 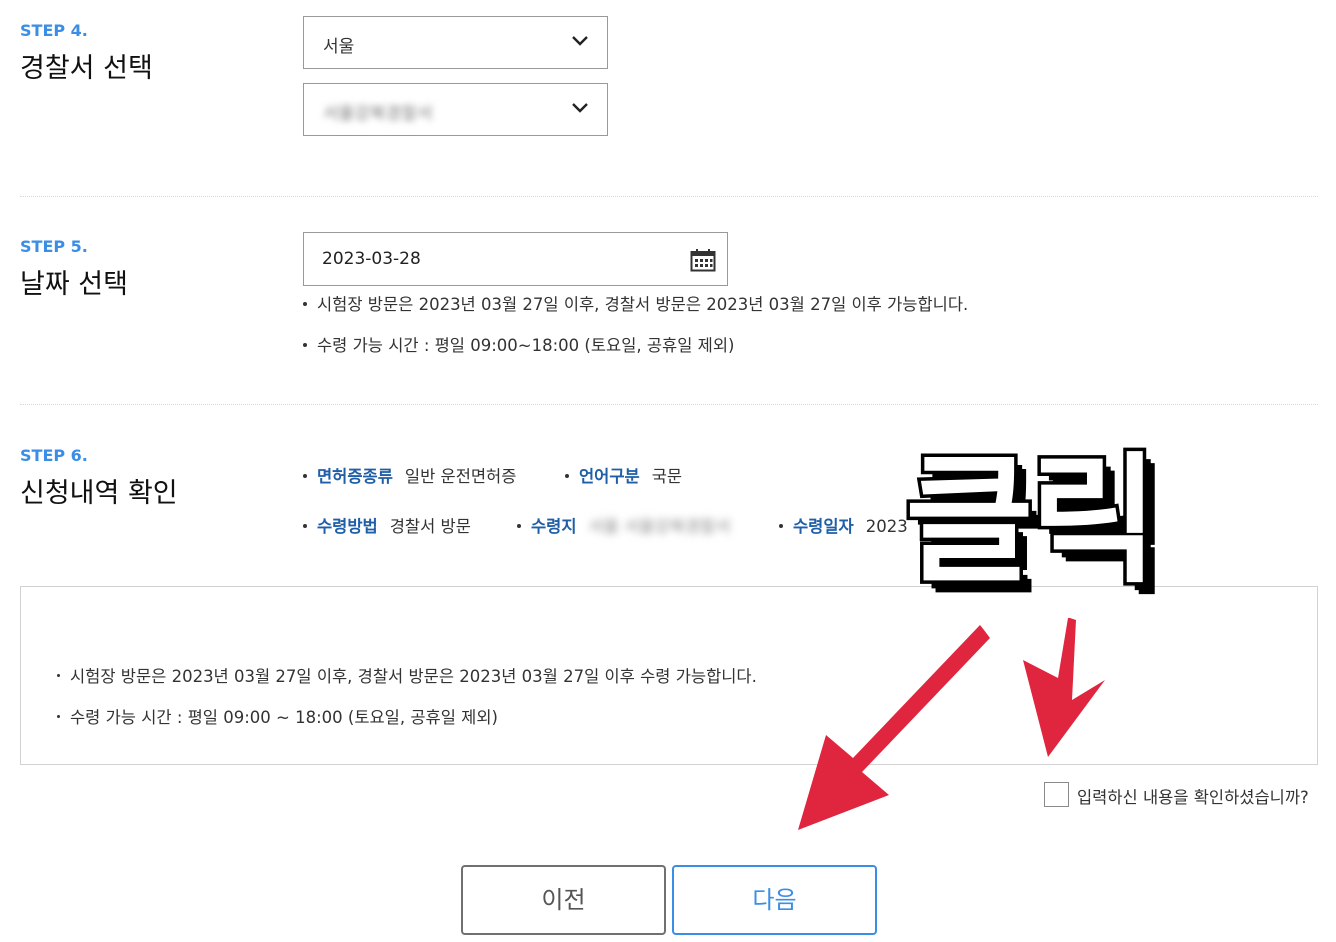 I want to click on region-select: 서울, so click(x=455, y=42).